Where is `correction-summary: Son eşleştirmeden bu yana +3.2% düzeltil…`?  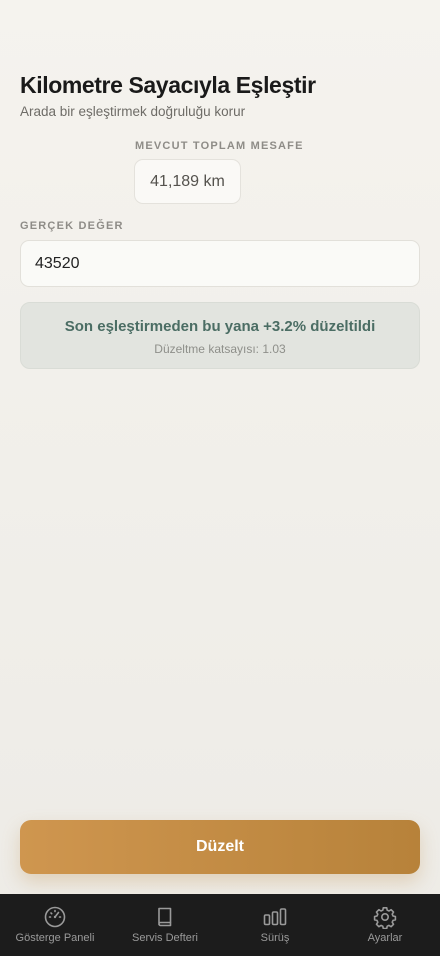
correction-summary: Son eşleştirmeden bu yana +3.2% düzeltil… is located at coordinates (220, 326).